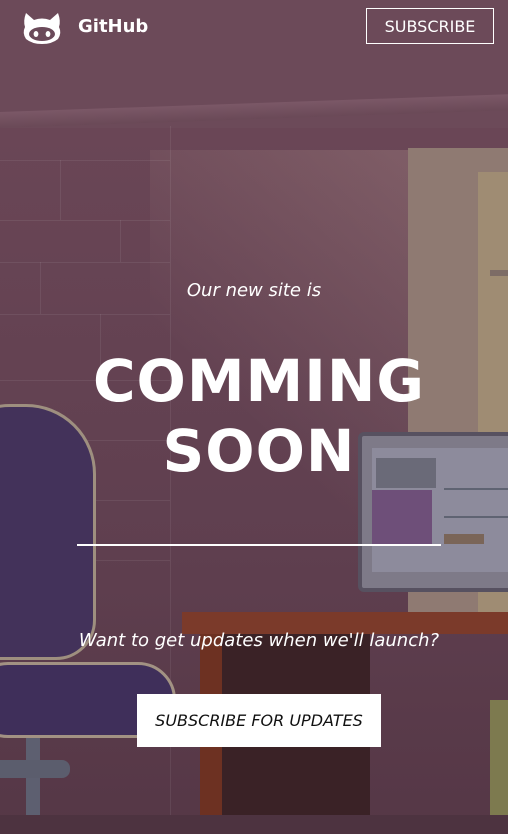 The width and height of the screenshot is (508, 834). Describe the element at coordinates (254, 824) in the screenshot. I see `floor` at that location.